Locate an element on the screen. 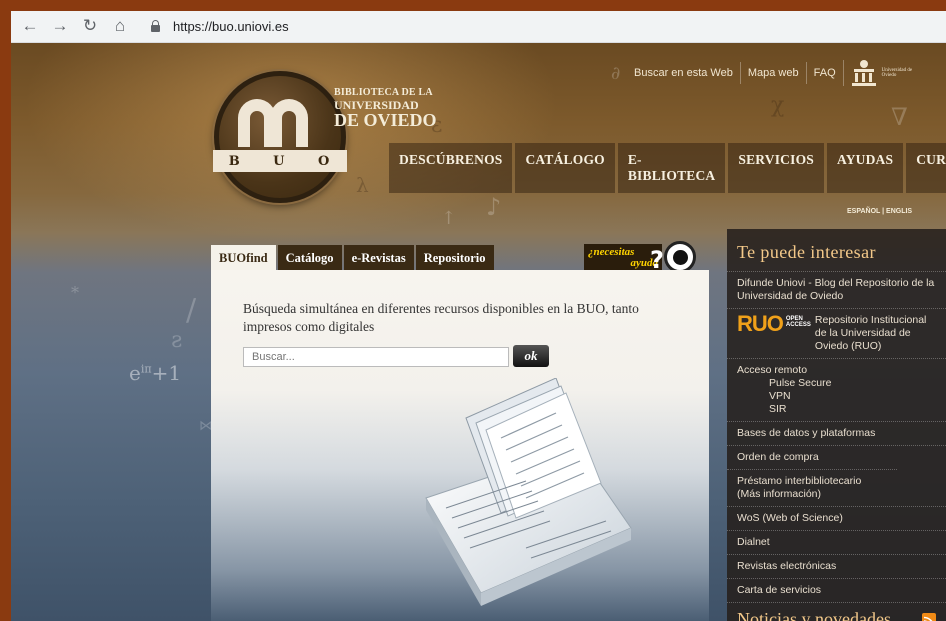  nav-servicios: SERVICIOS is located at coordinates (776, 168).